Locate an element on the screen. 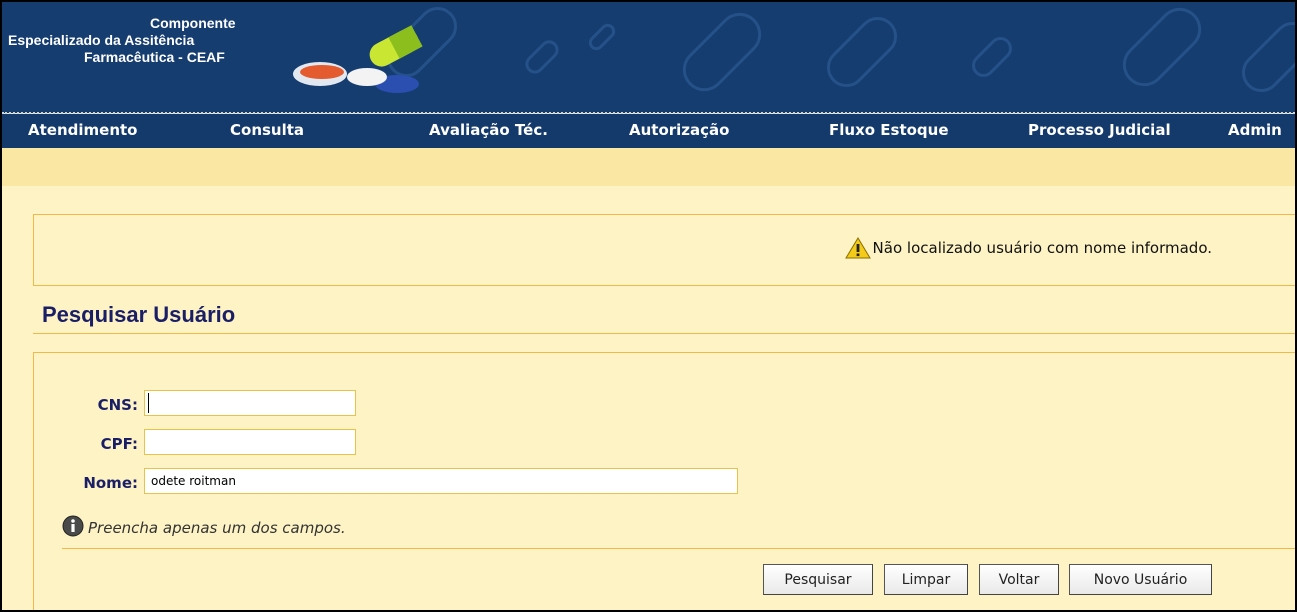 Image resolution: width=1297 pixels, height=612 pixels. menu-item-avaliacao-tec: Avaliação Téc. is located at coordinates (488, 130).